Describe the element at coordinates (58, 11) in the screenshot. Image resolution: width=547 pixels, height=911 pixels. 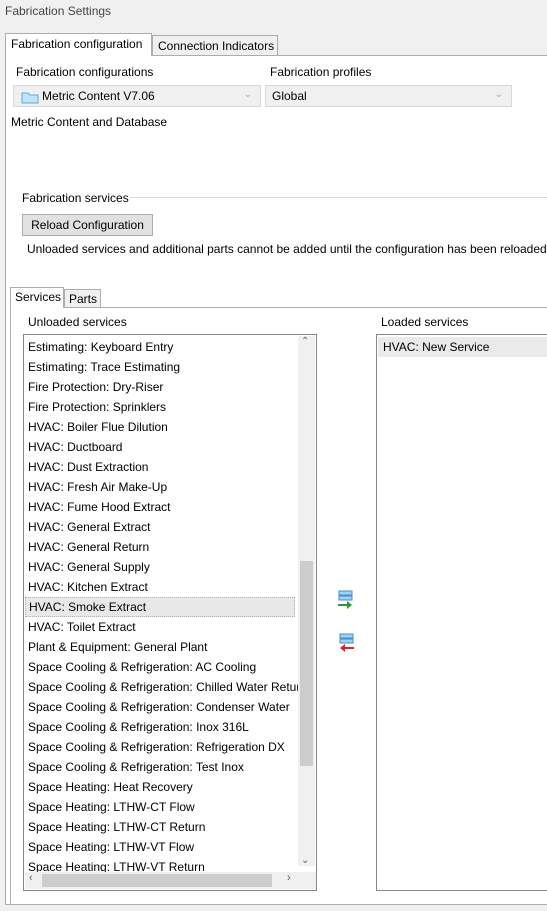
I see `window-title: Fabrication Settings` at that location.